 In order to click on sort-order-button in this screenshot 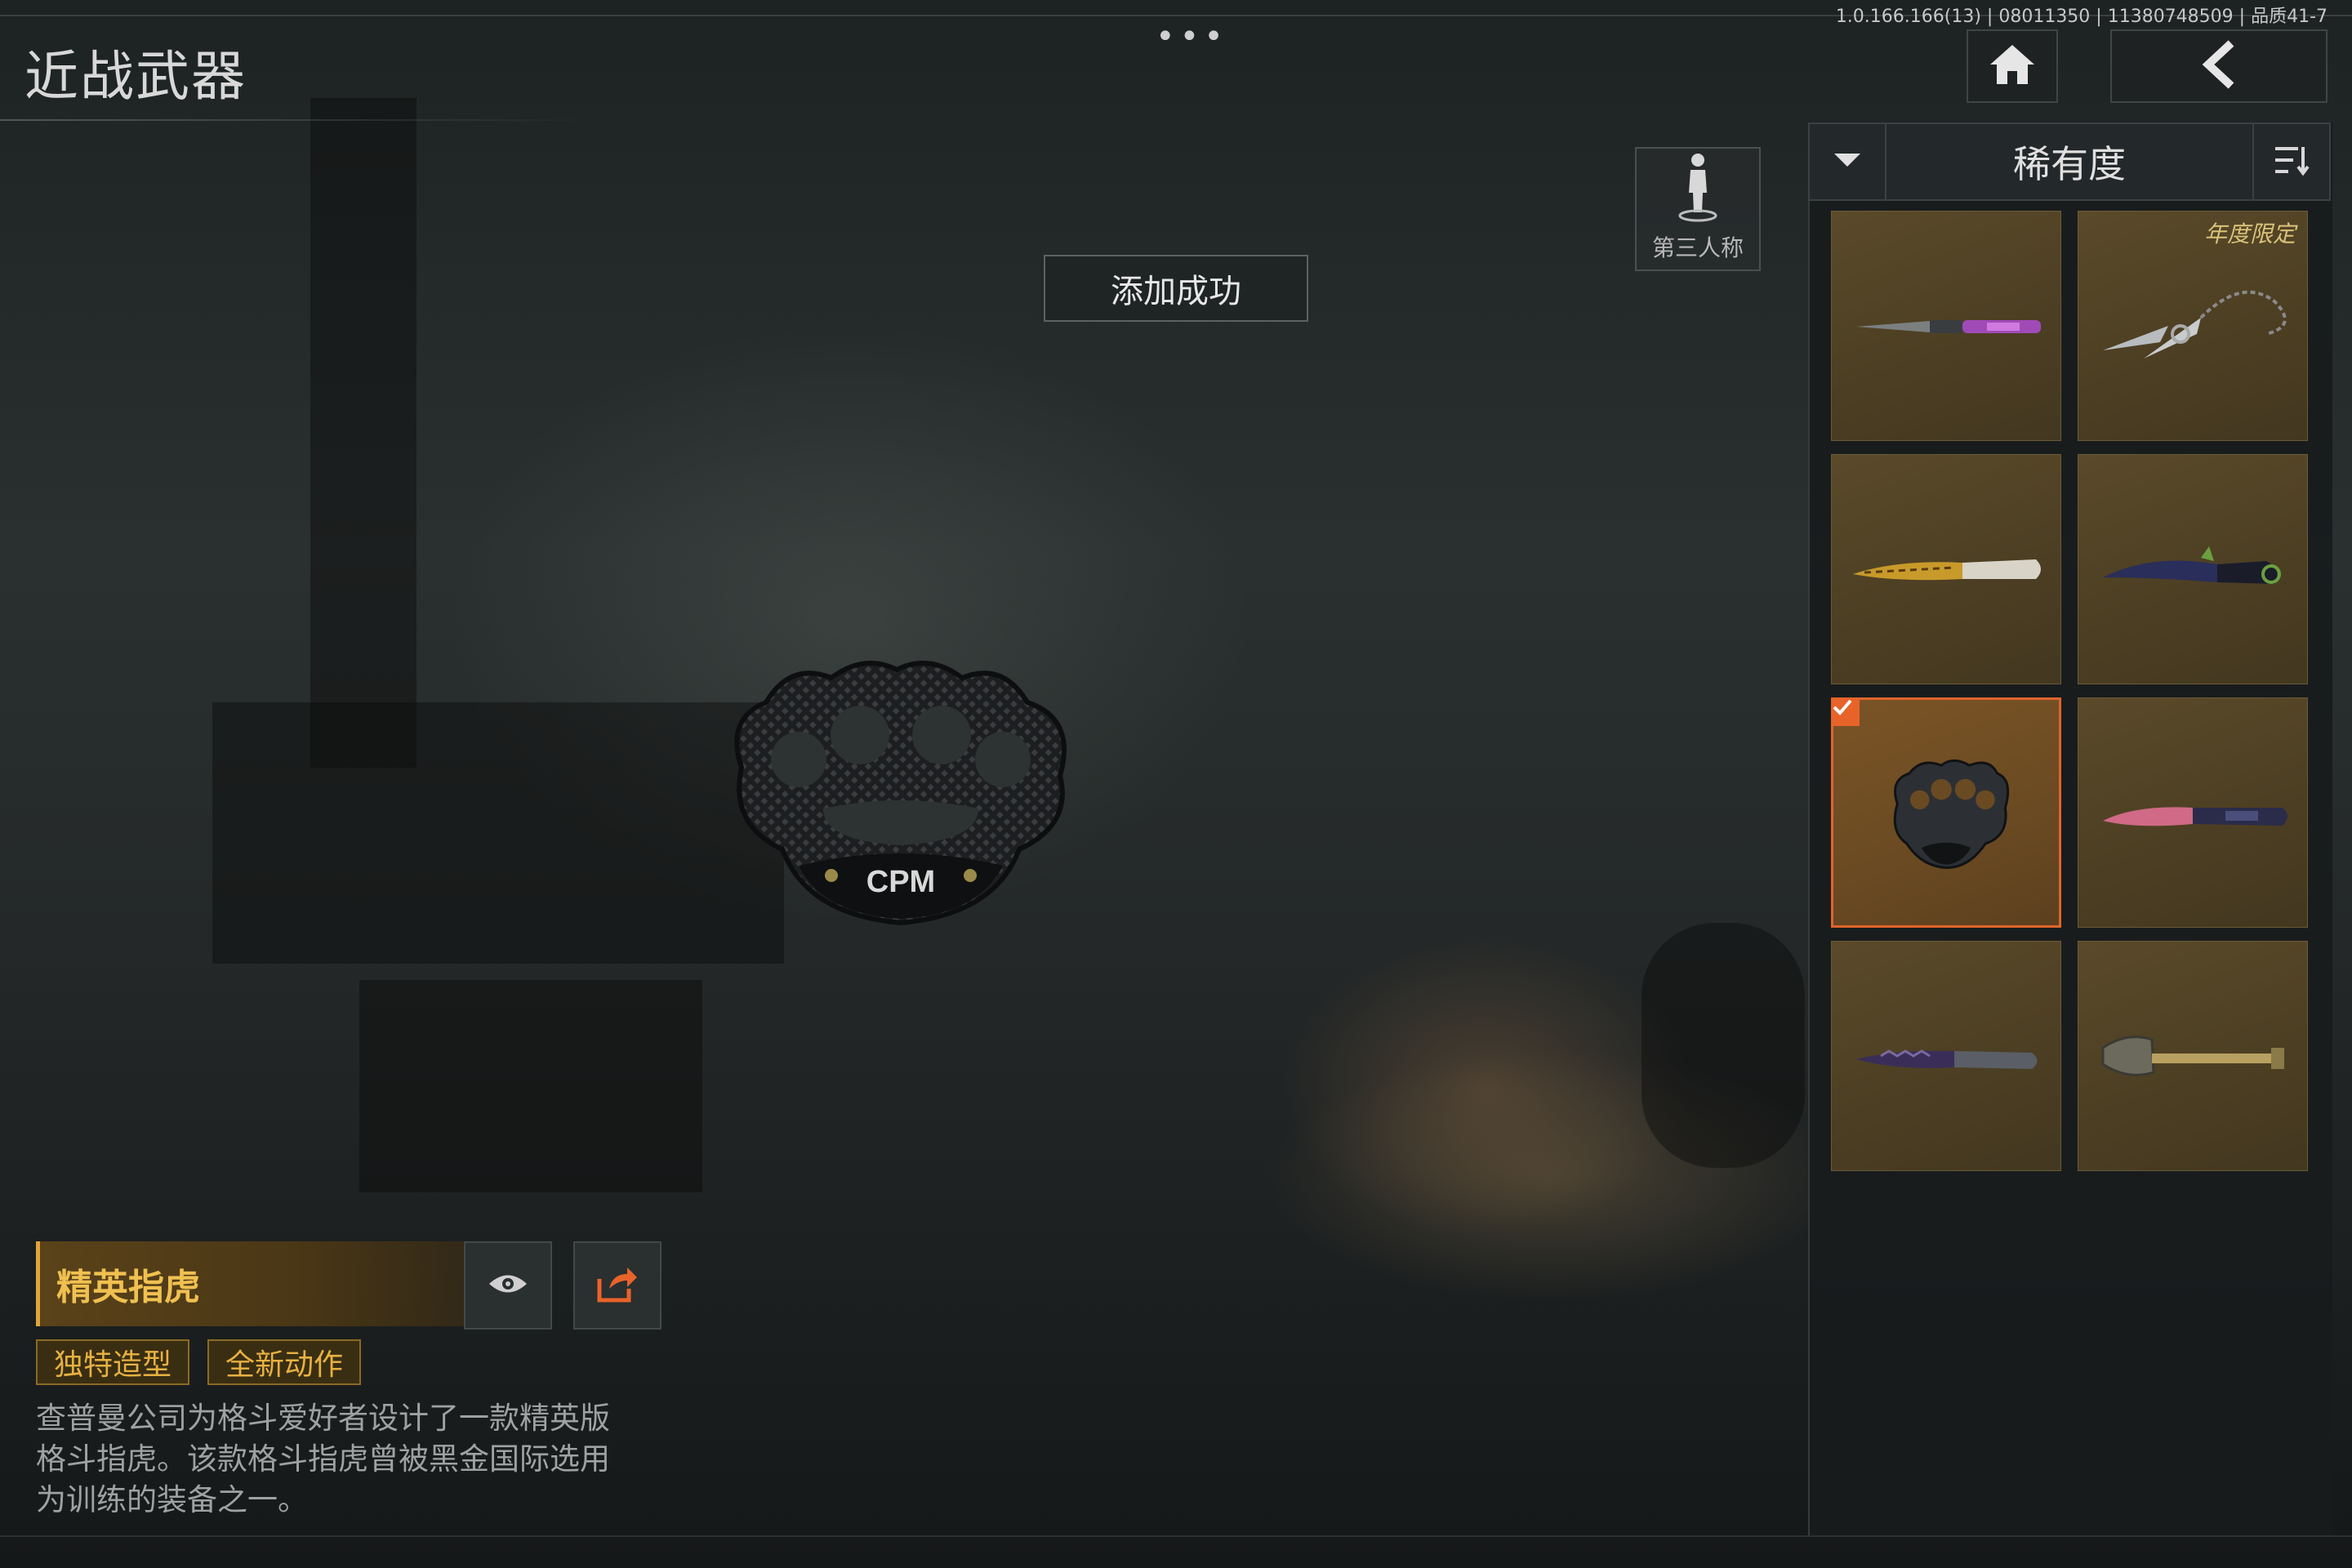, I will do `click(2290, 161)`.